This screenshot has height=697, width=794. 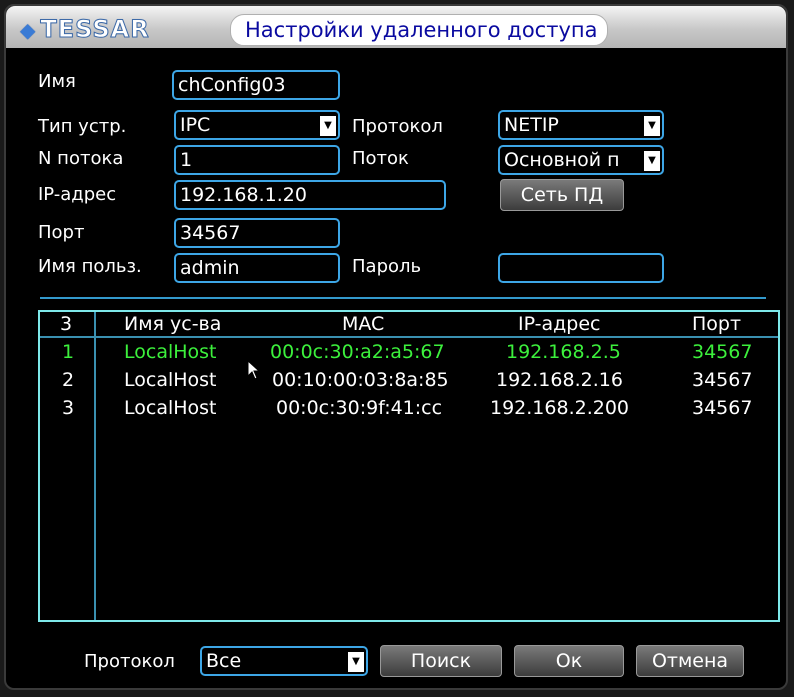 What do you see at coordinates (359, 408) in the screenshot?
I see `row-mac: 00:0c:30:9f:41:cc` at bounding box center [359, 408].